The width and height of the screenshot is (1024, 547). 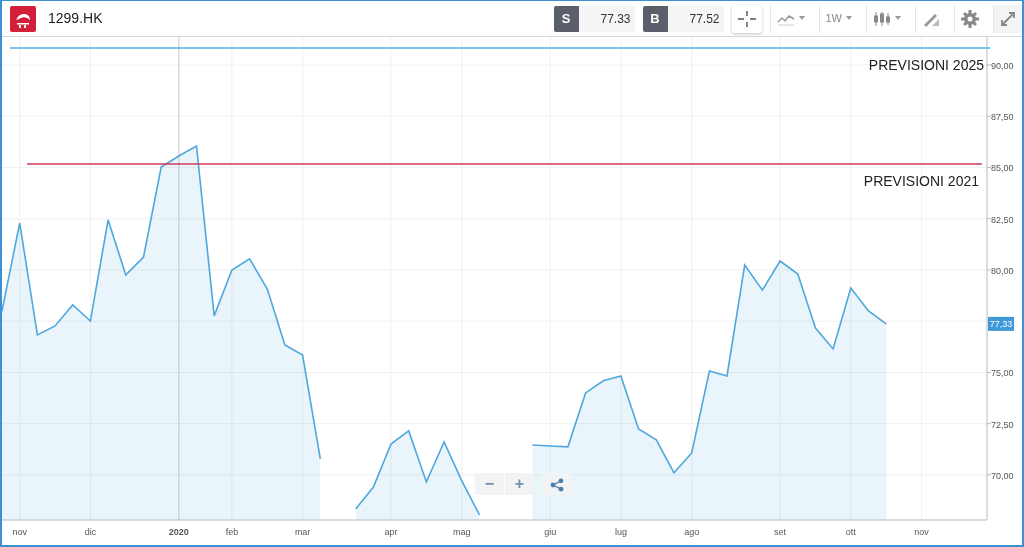 I want to click on x-axis-label: dic, so click(x=90, y=532).